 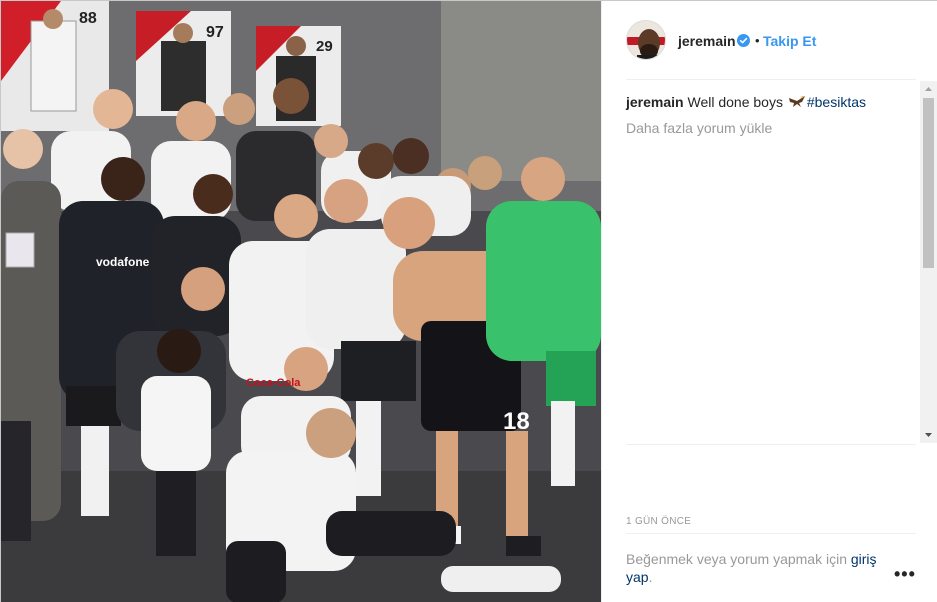 I want to click on hashtag-link: #besiktas, so click(x=836, y=102).